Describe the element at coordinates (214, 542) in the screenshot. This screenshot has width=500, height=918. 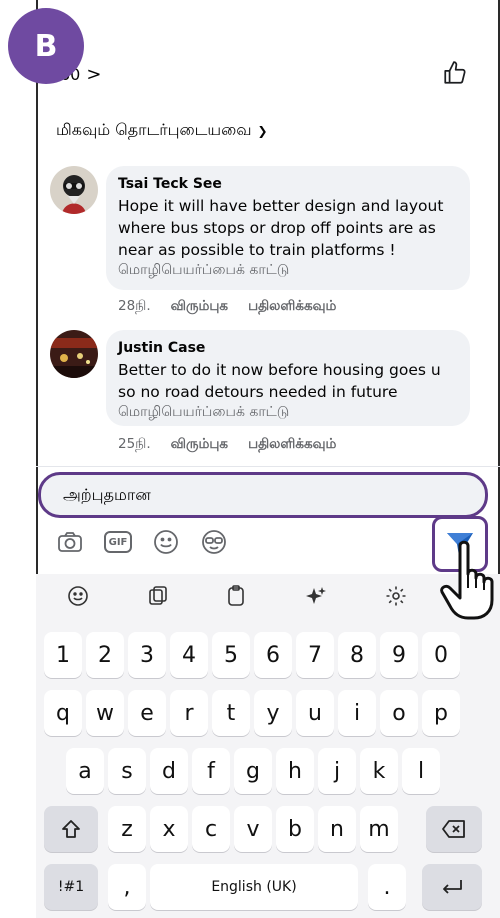
I see `avatar-sticker-icon` at that location.